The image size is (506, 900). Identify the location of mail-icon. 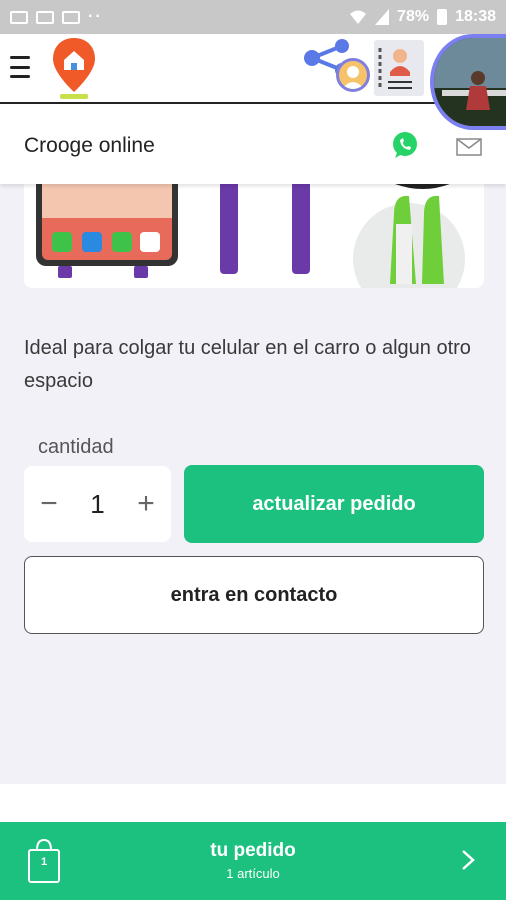
(469, 147).